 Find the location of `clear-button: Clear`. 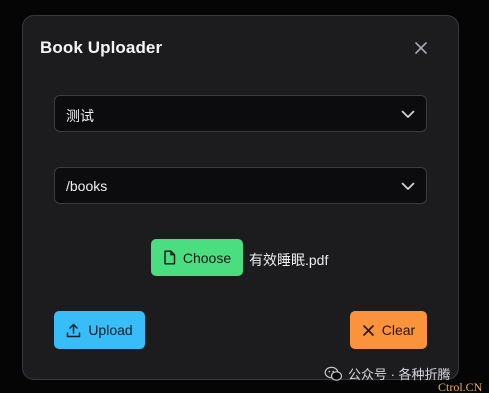

clear-button: Clear is located at coordinates (388, 330).